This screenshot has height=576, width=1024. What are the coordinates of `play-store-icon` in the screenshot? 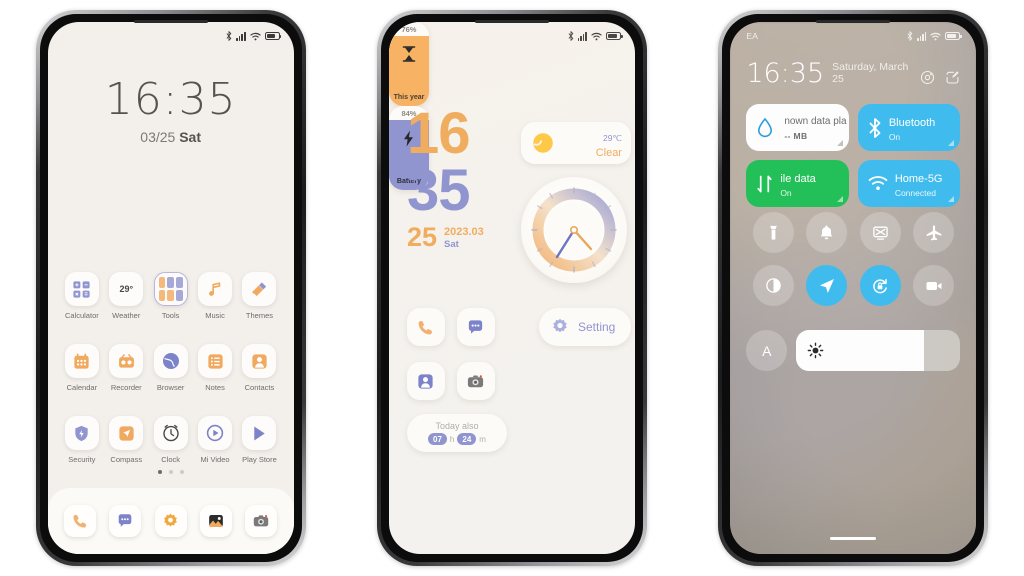 It's located at (259, 433).